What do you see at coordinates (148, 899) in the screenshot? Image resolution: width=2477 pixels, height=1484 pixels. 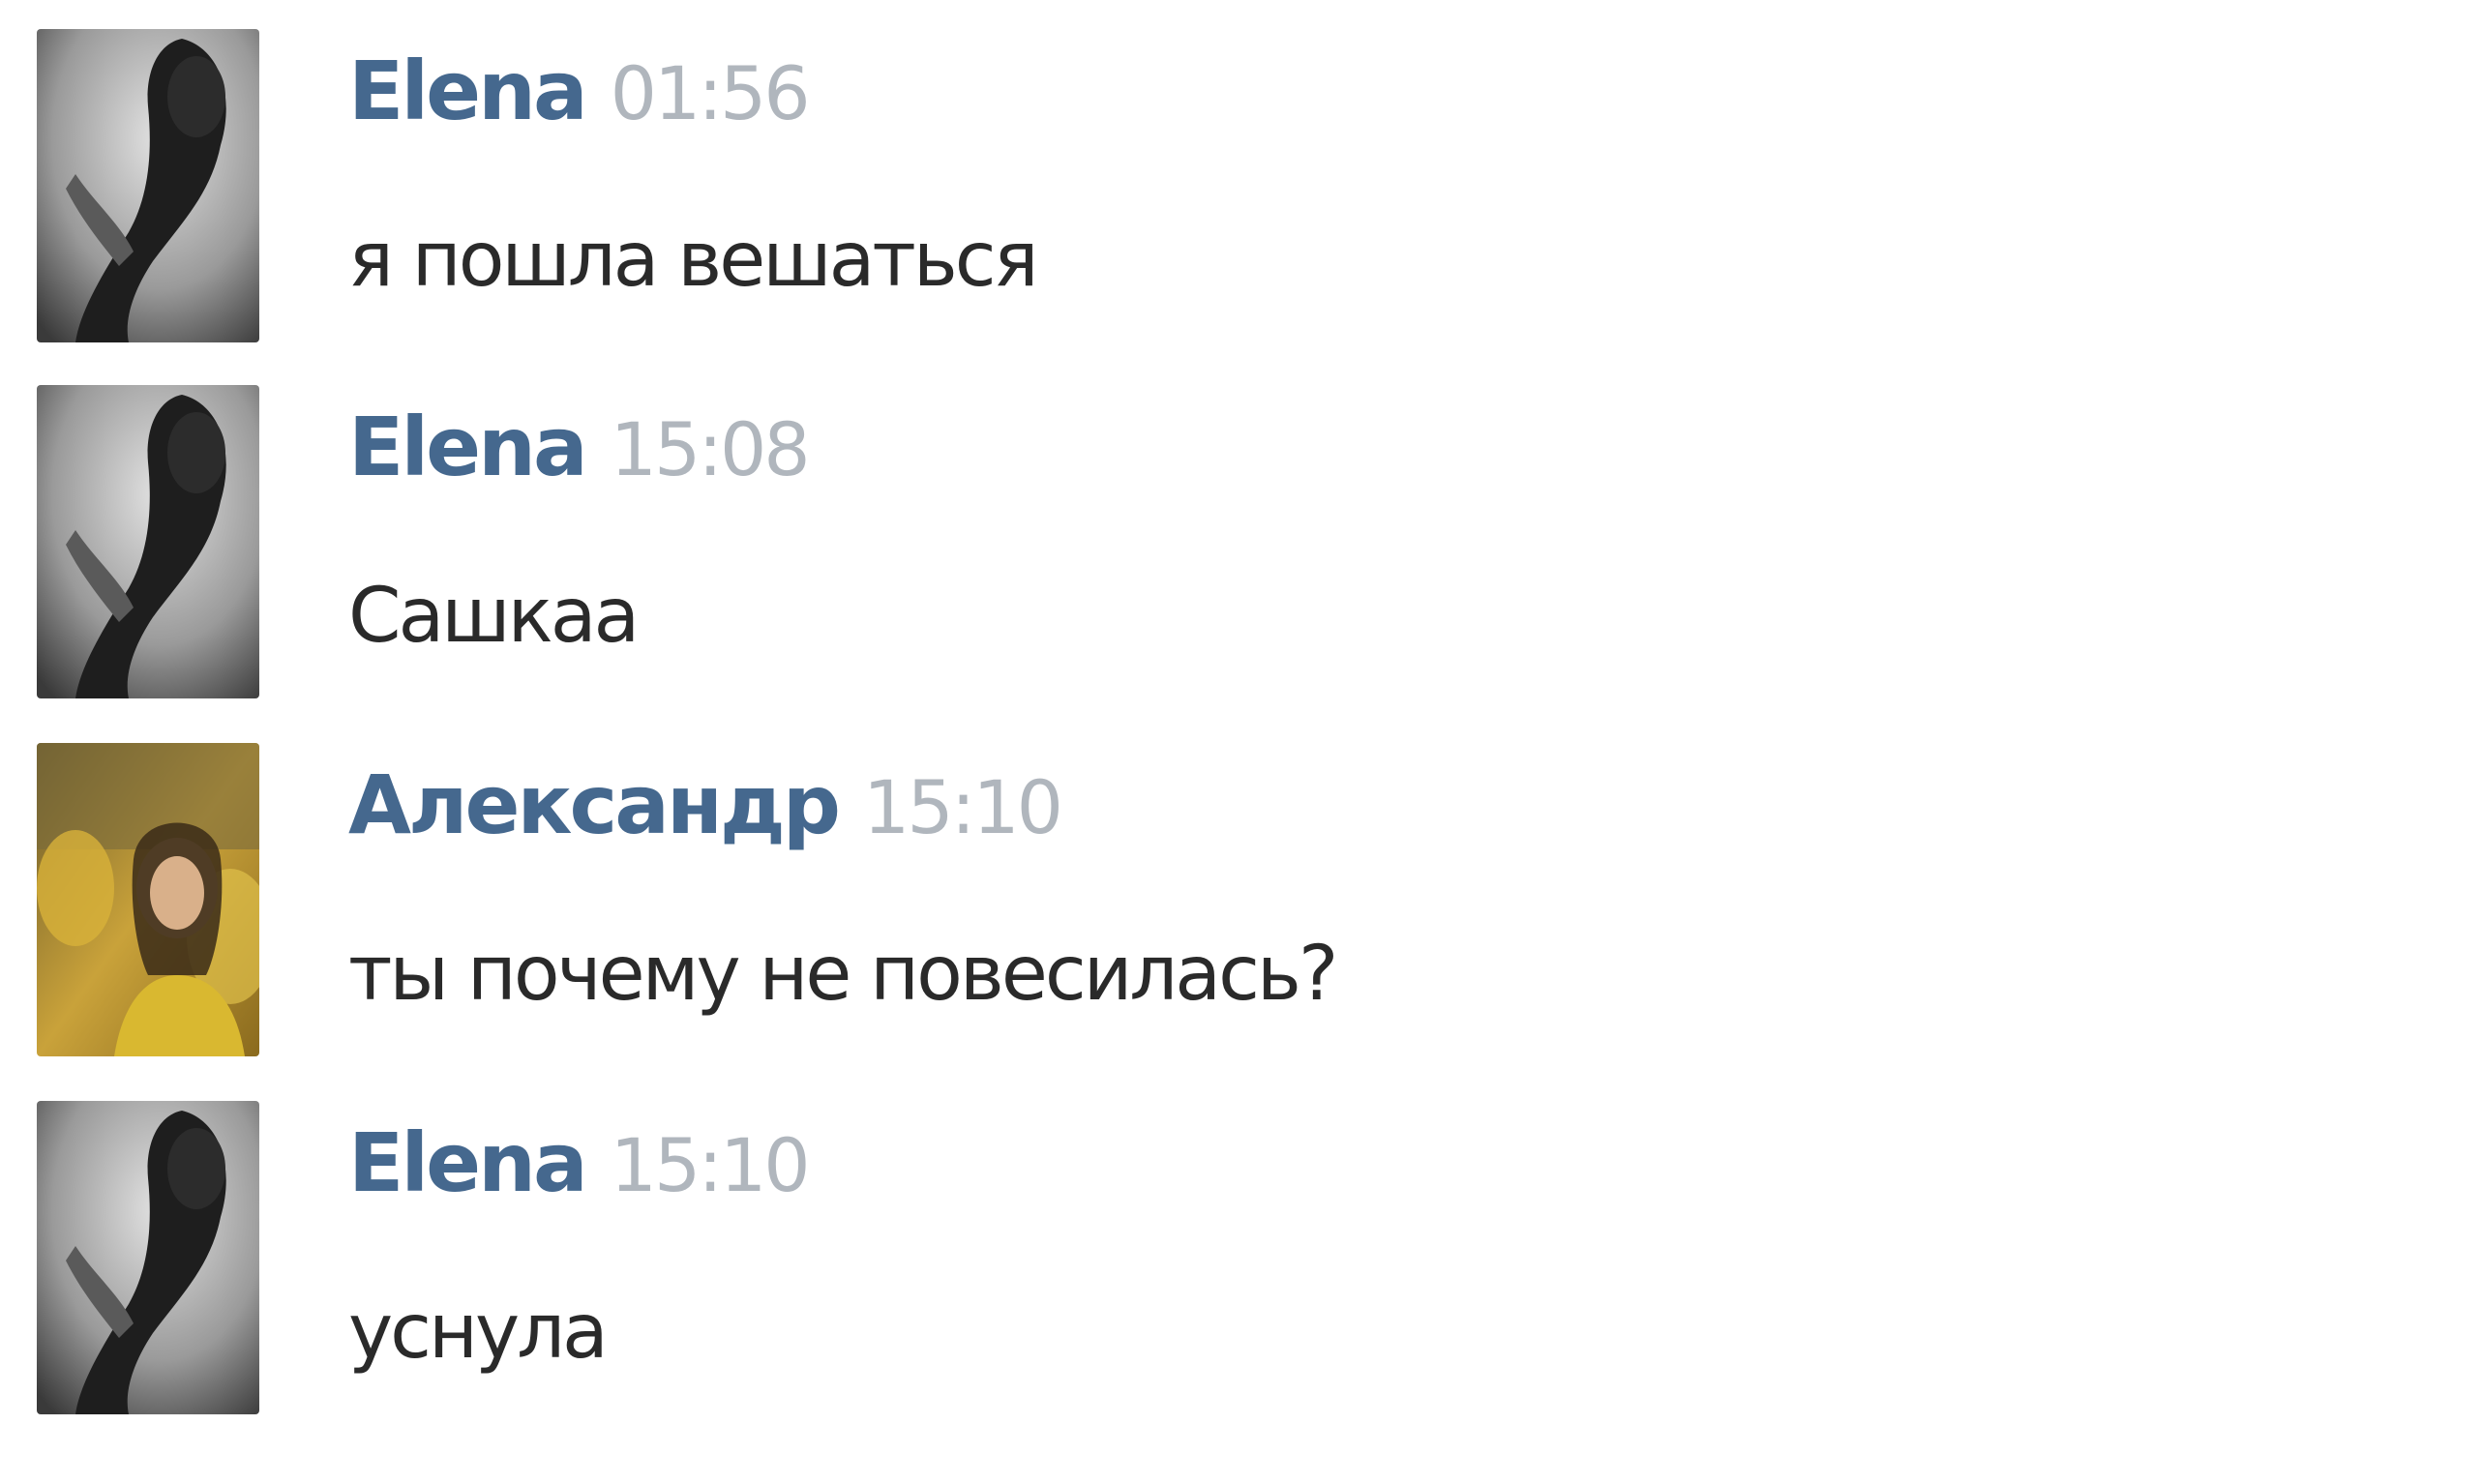 I see `aleksandr-avatar` at bounding box center [148, 899].